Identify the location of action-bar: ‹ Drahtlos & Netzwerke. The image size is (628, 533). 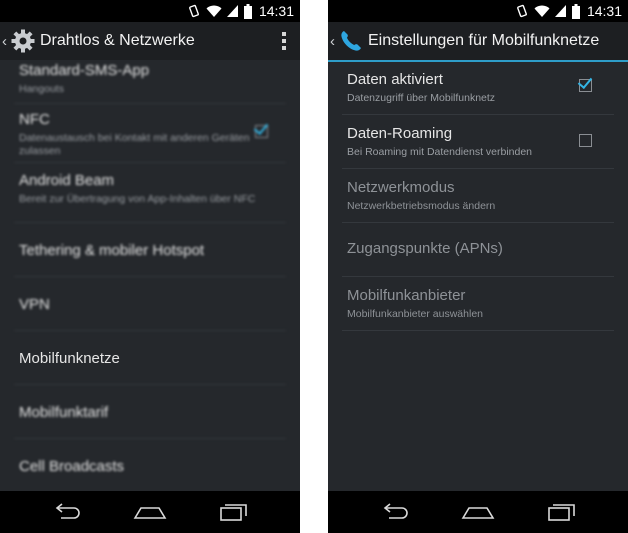
(150, 41).